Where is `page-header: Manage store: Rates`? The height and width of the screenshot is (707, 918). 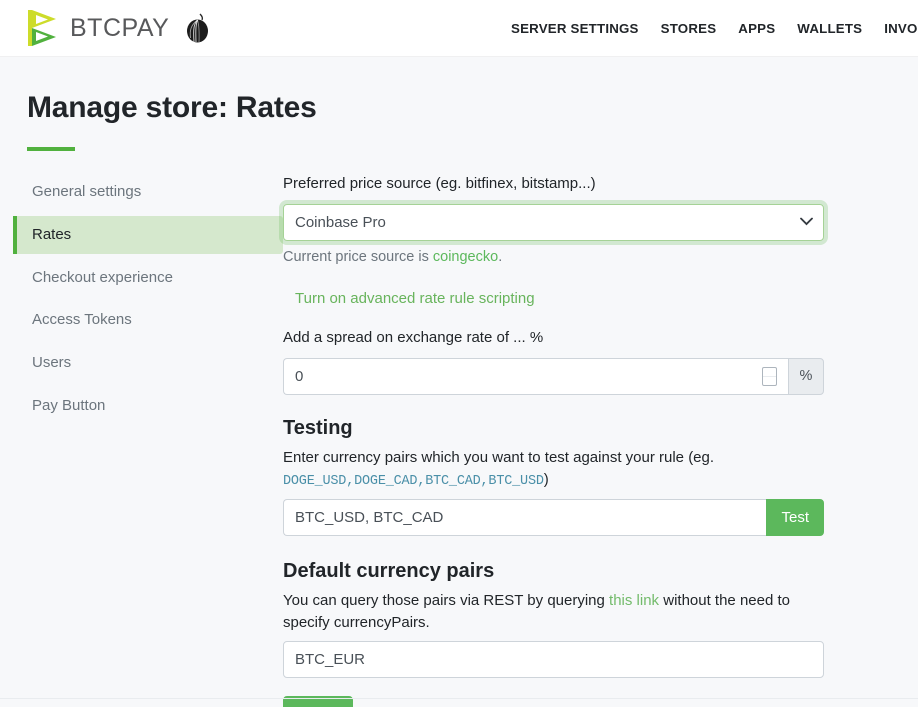 page-header: Manage store: Rates is located at coordinates (459, 104).